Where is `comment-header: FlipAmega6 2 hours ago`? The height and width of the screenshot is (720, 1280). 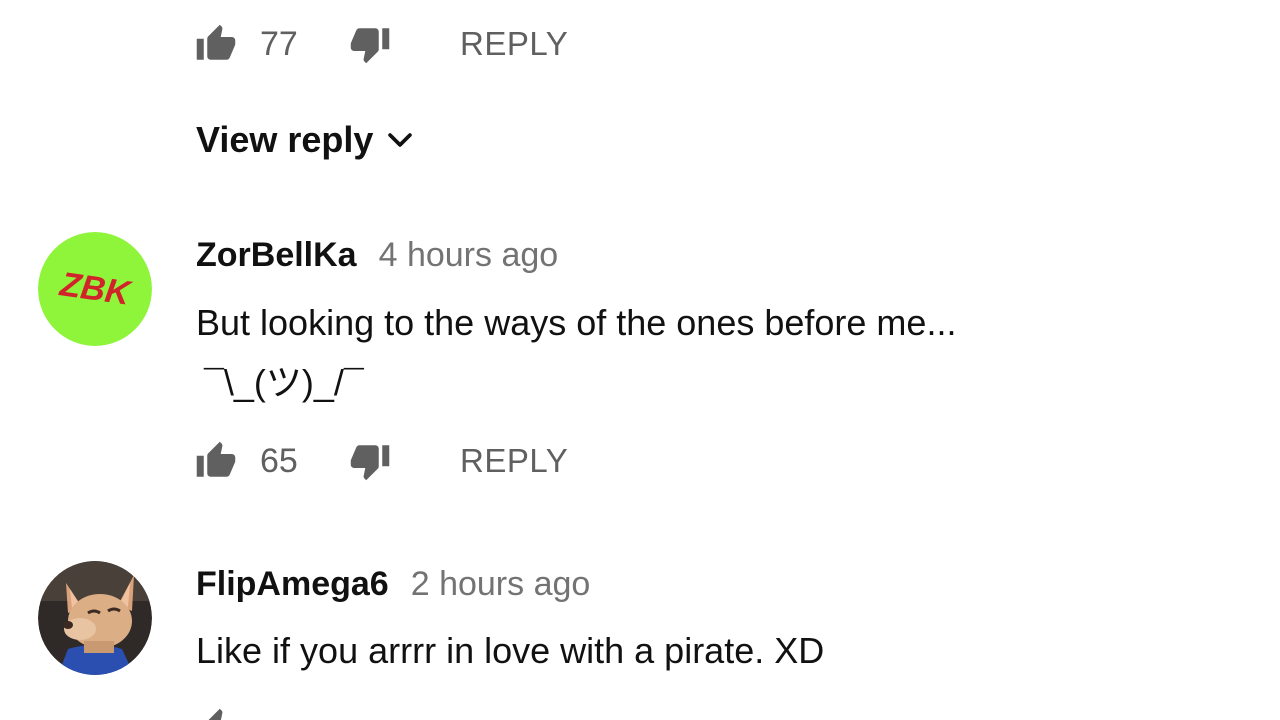
comment-header: FlipAmega6 2 hours ago is located at coordinates (393, 584).